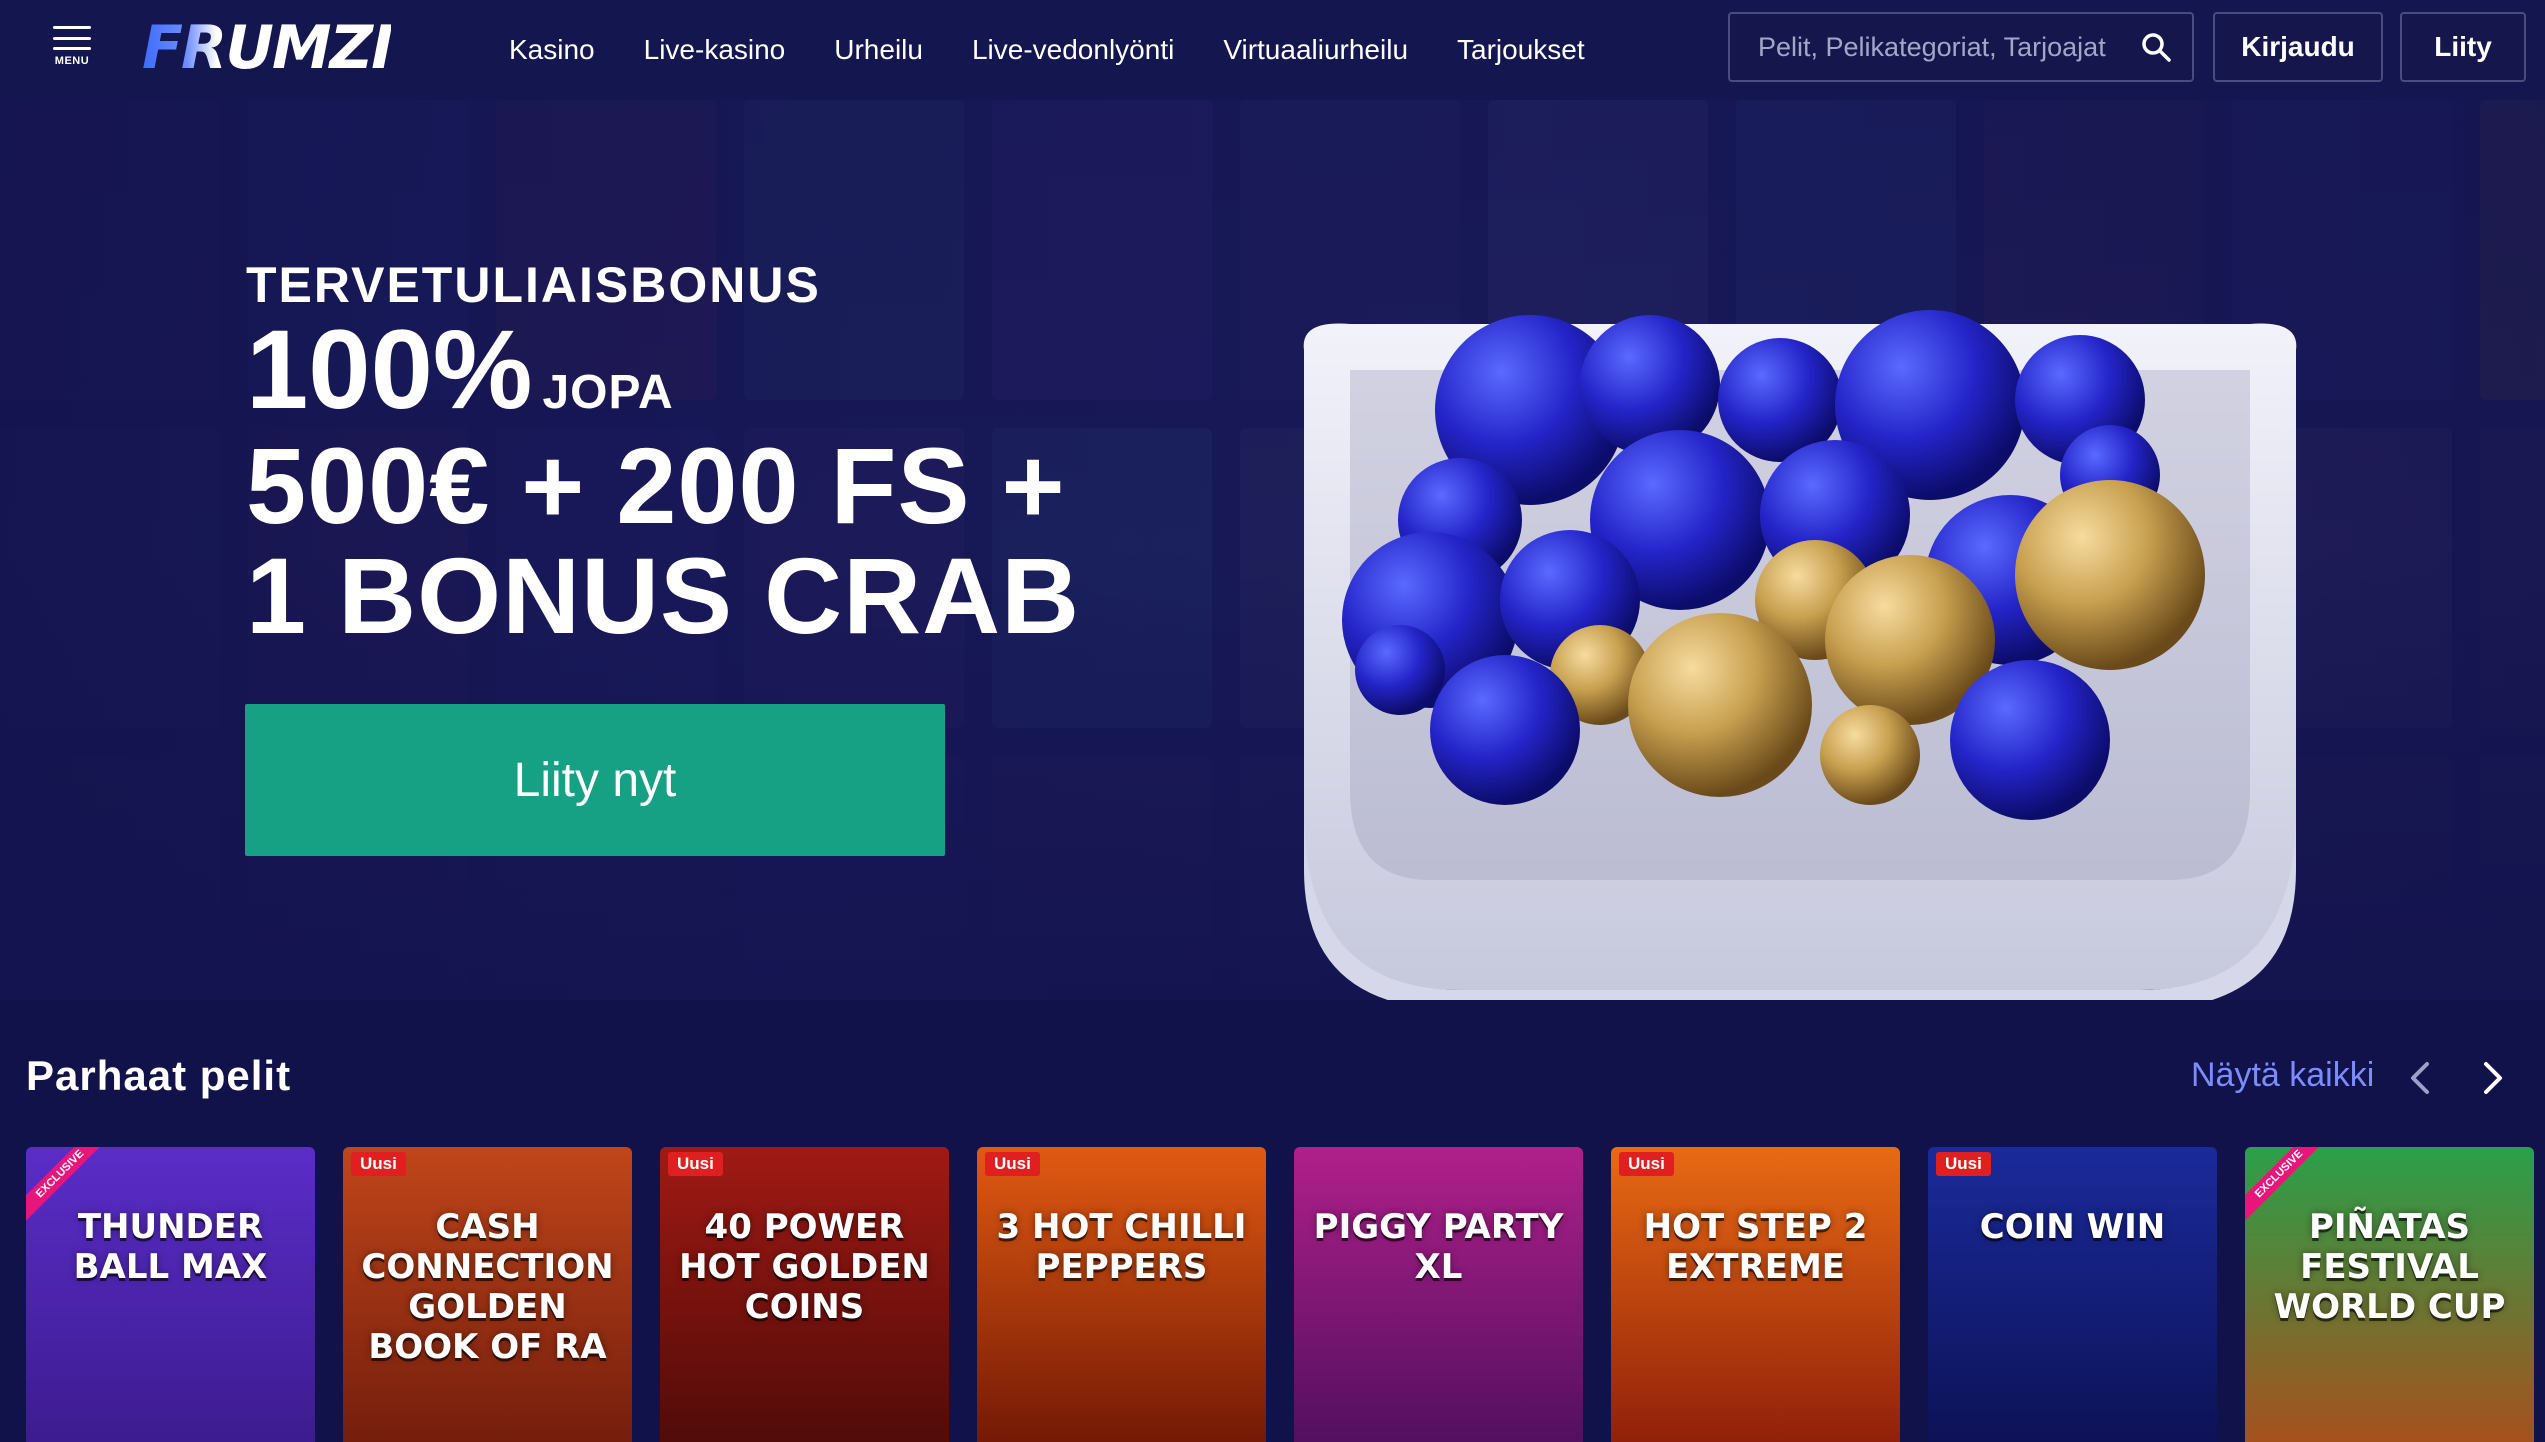  I want to click on game-title: Hot Step 2 Extreme, so click(1755, 1247).